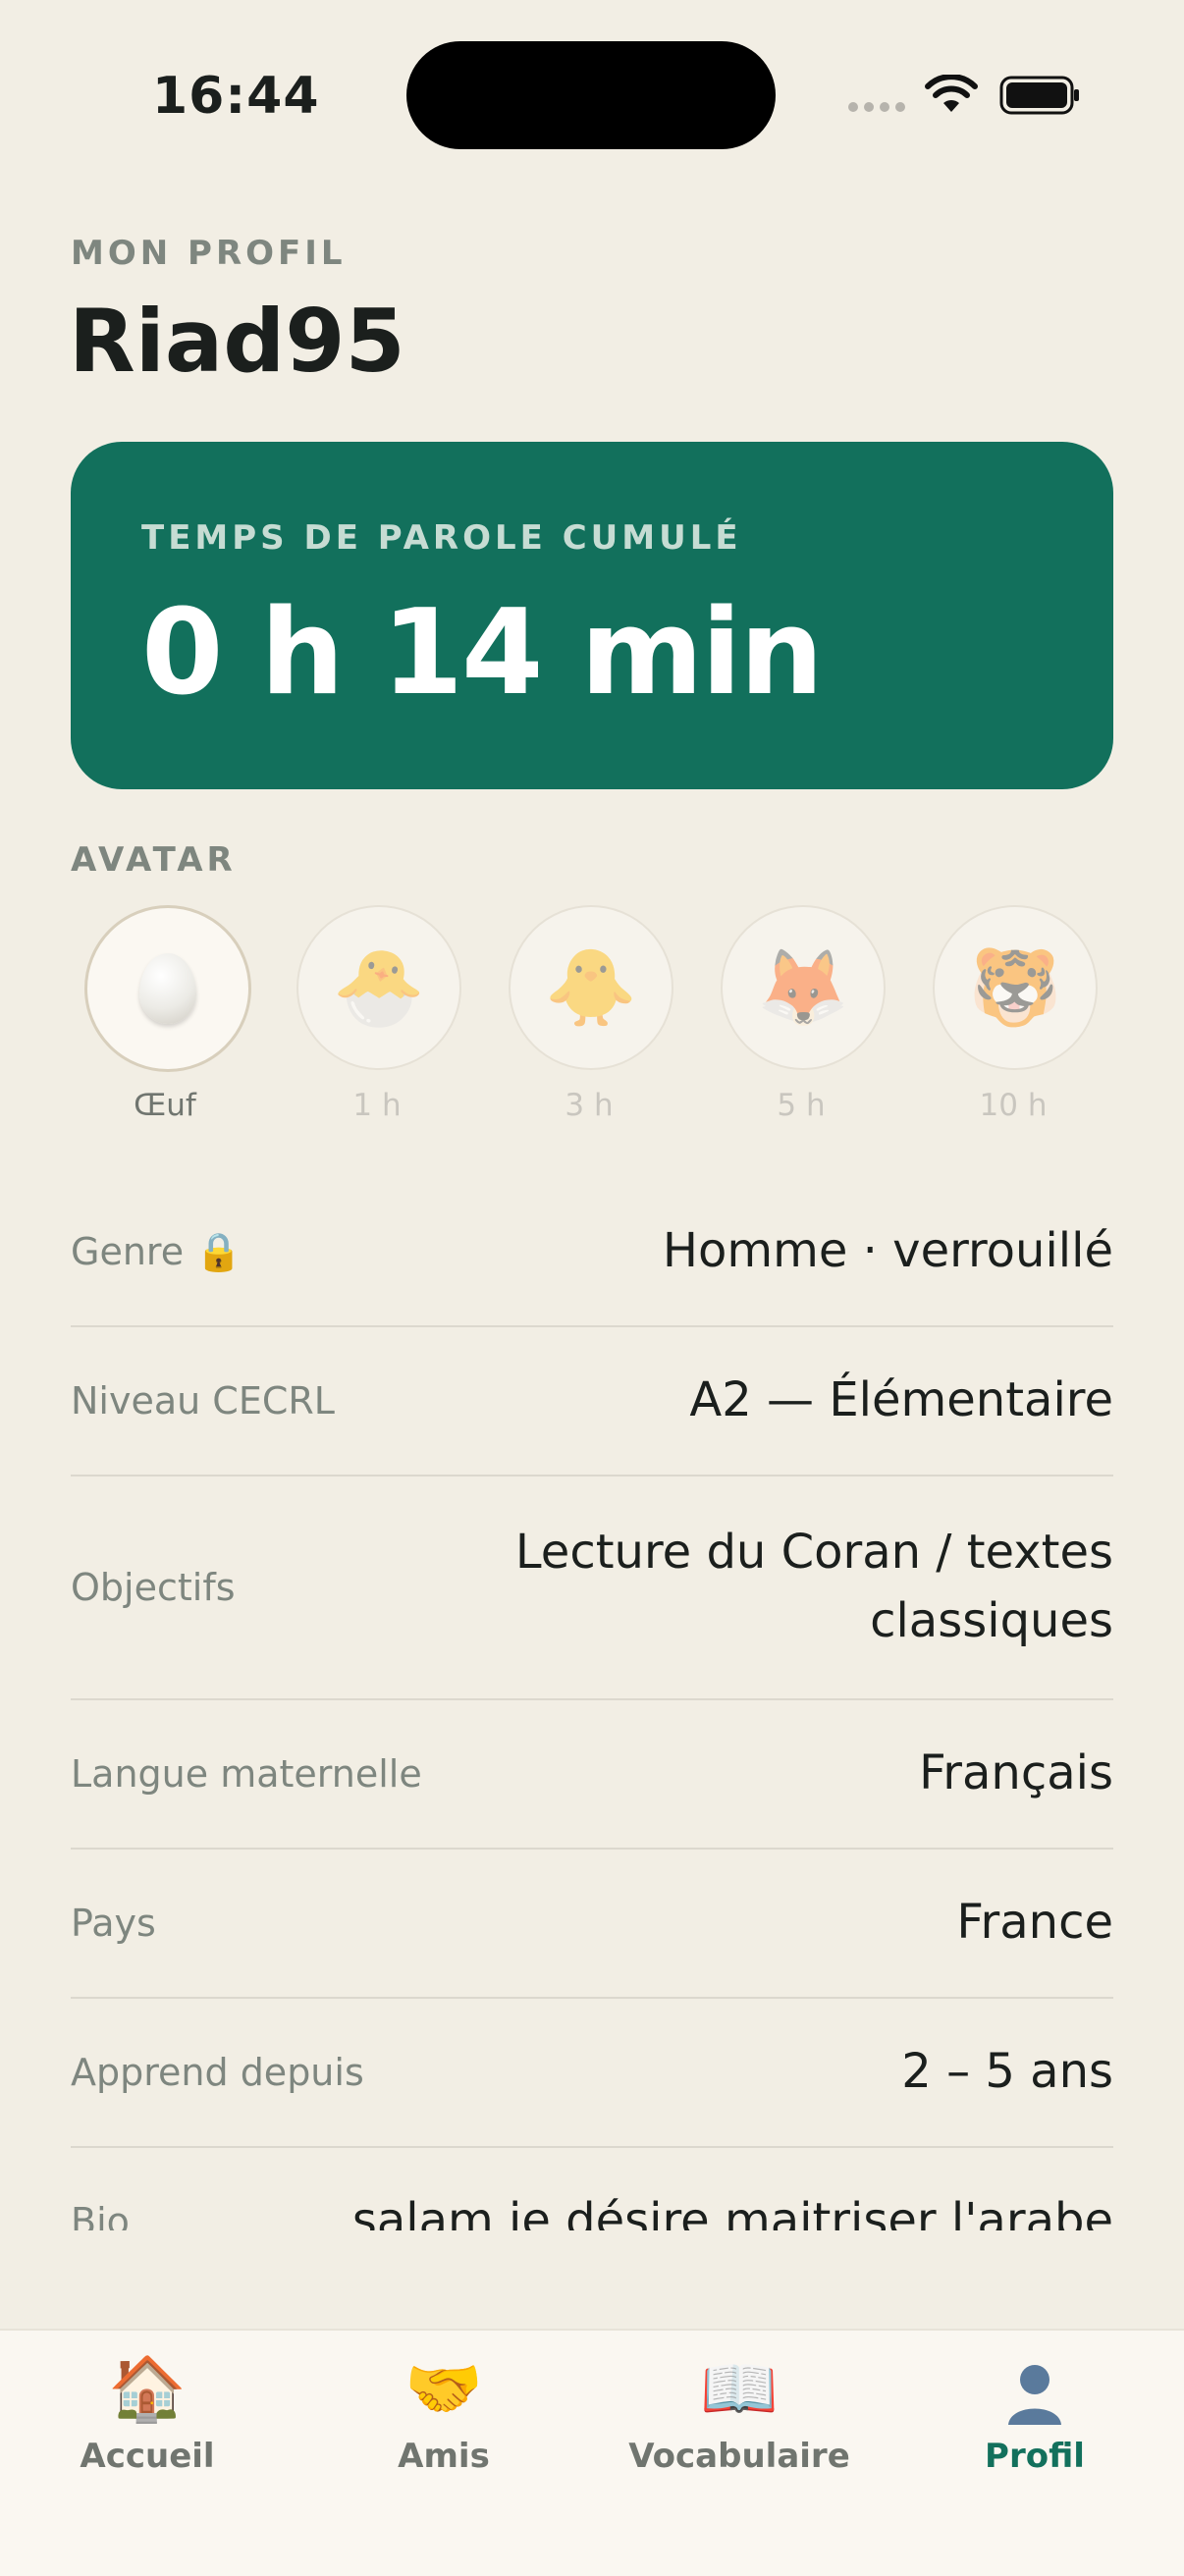 Image resolution: width=1184 pixels, height=2576 pixels. I want to click on avatar-section-label: AVATAR, so click(154, 860).